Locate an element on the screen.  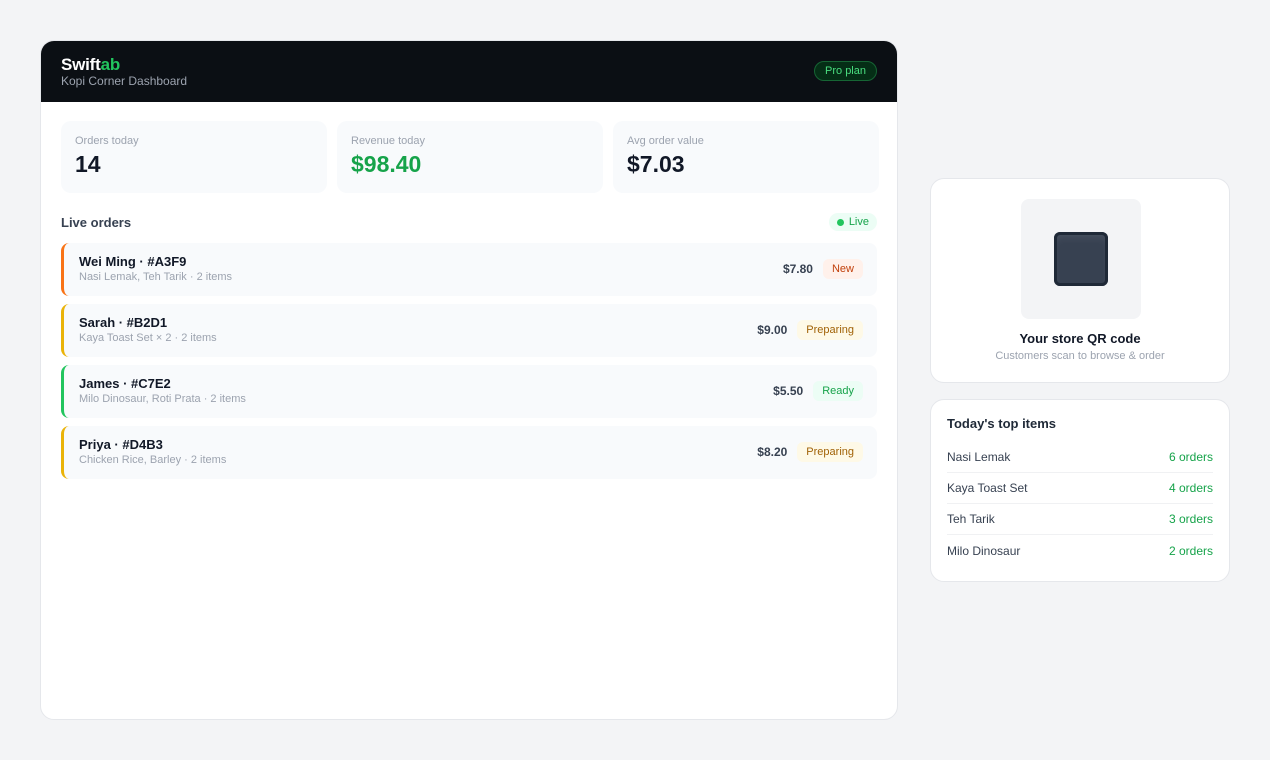
order-price: $7.80 is located at coordinates (797, 269).